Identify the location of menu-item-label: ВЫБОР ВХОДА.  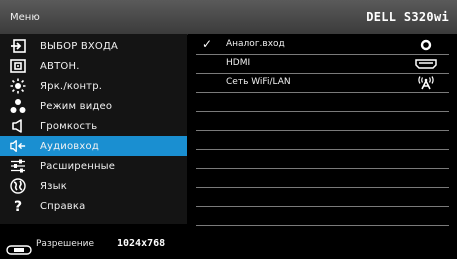
(79, 46).